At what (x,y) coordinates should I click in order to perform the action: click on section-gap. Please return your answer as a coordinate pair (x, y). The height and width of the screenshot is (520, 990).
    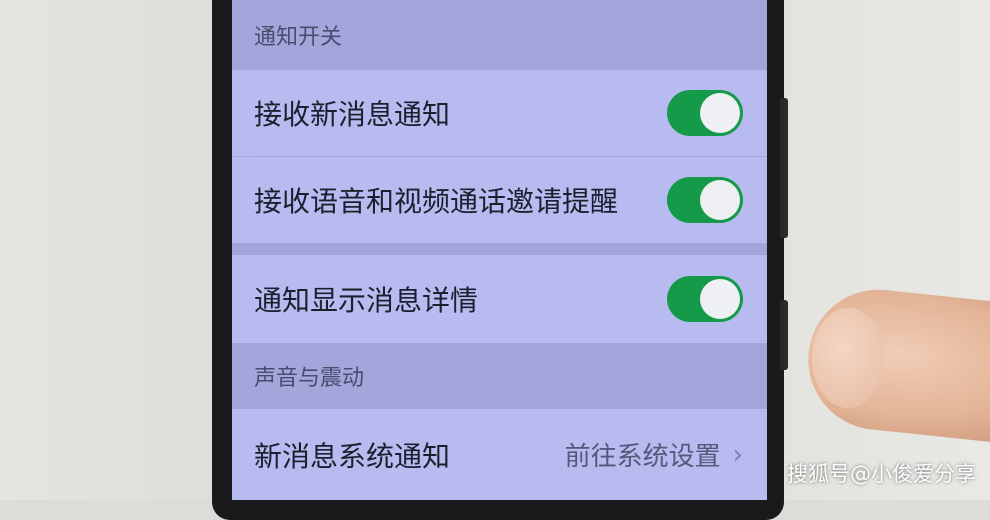
    Looking at the image, I should click on (499, 249).